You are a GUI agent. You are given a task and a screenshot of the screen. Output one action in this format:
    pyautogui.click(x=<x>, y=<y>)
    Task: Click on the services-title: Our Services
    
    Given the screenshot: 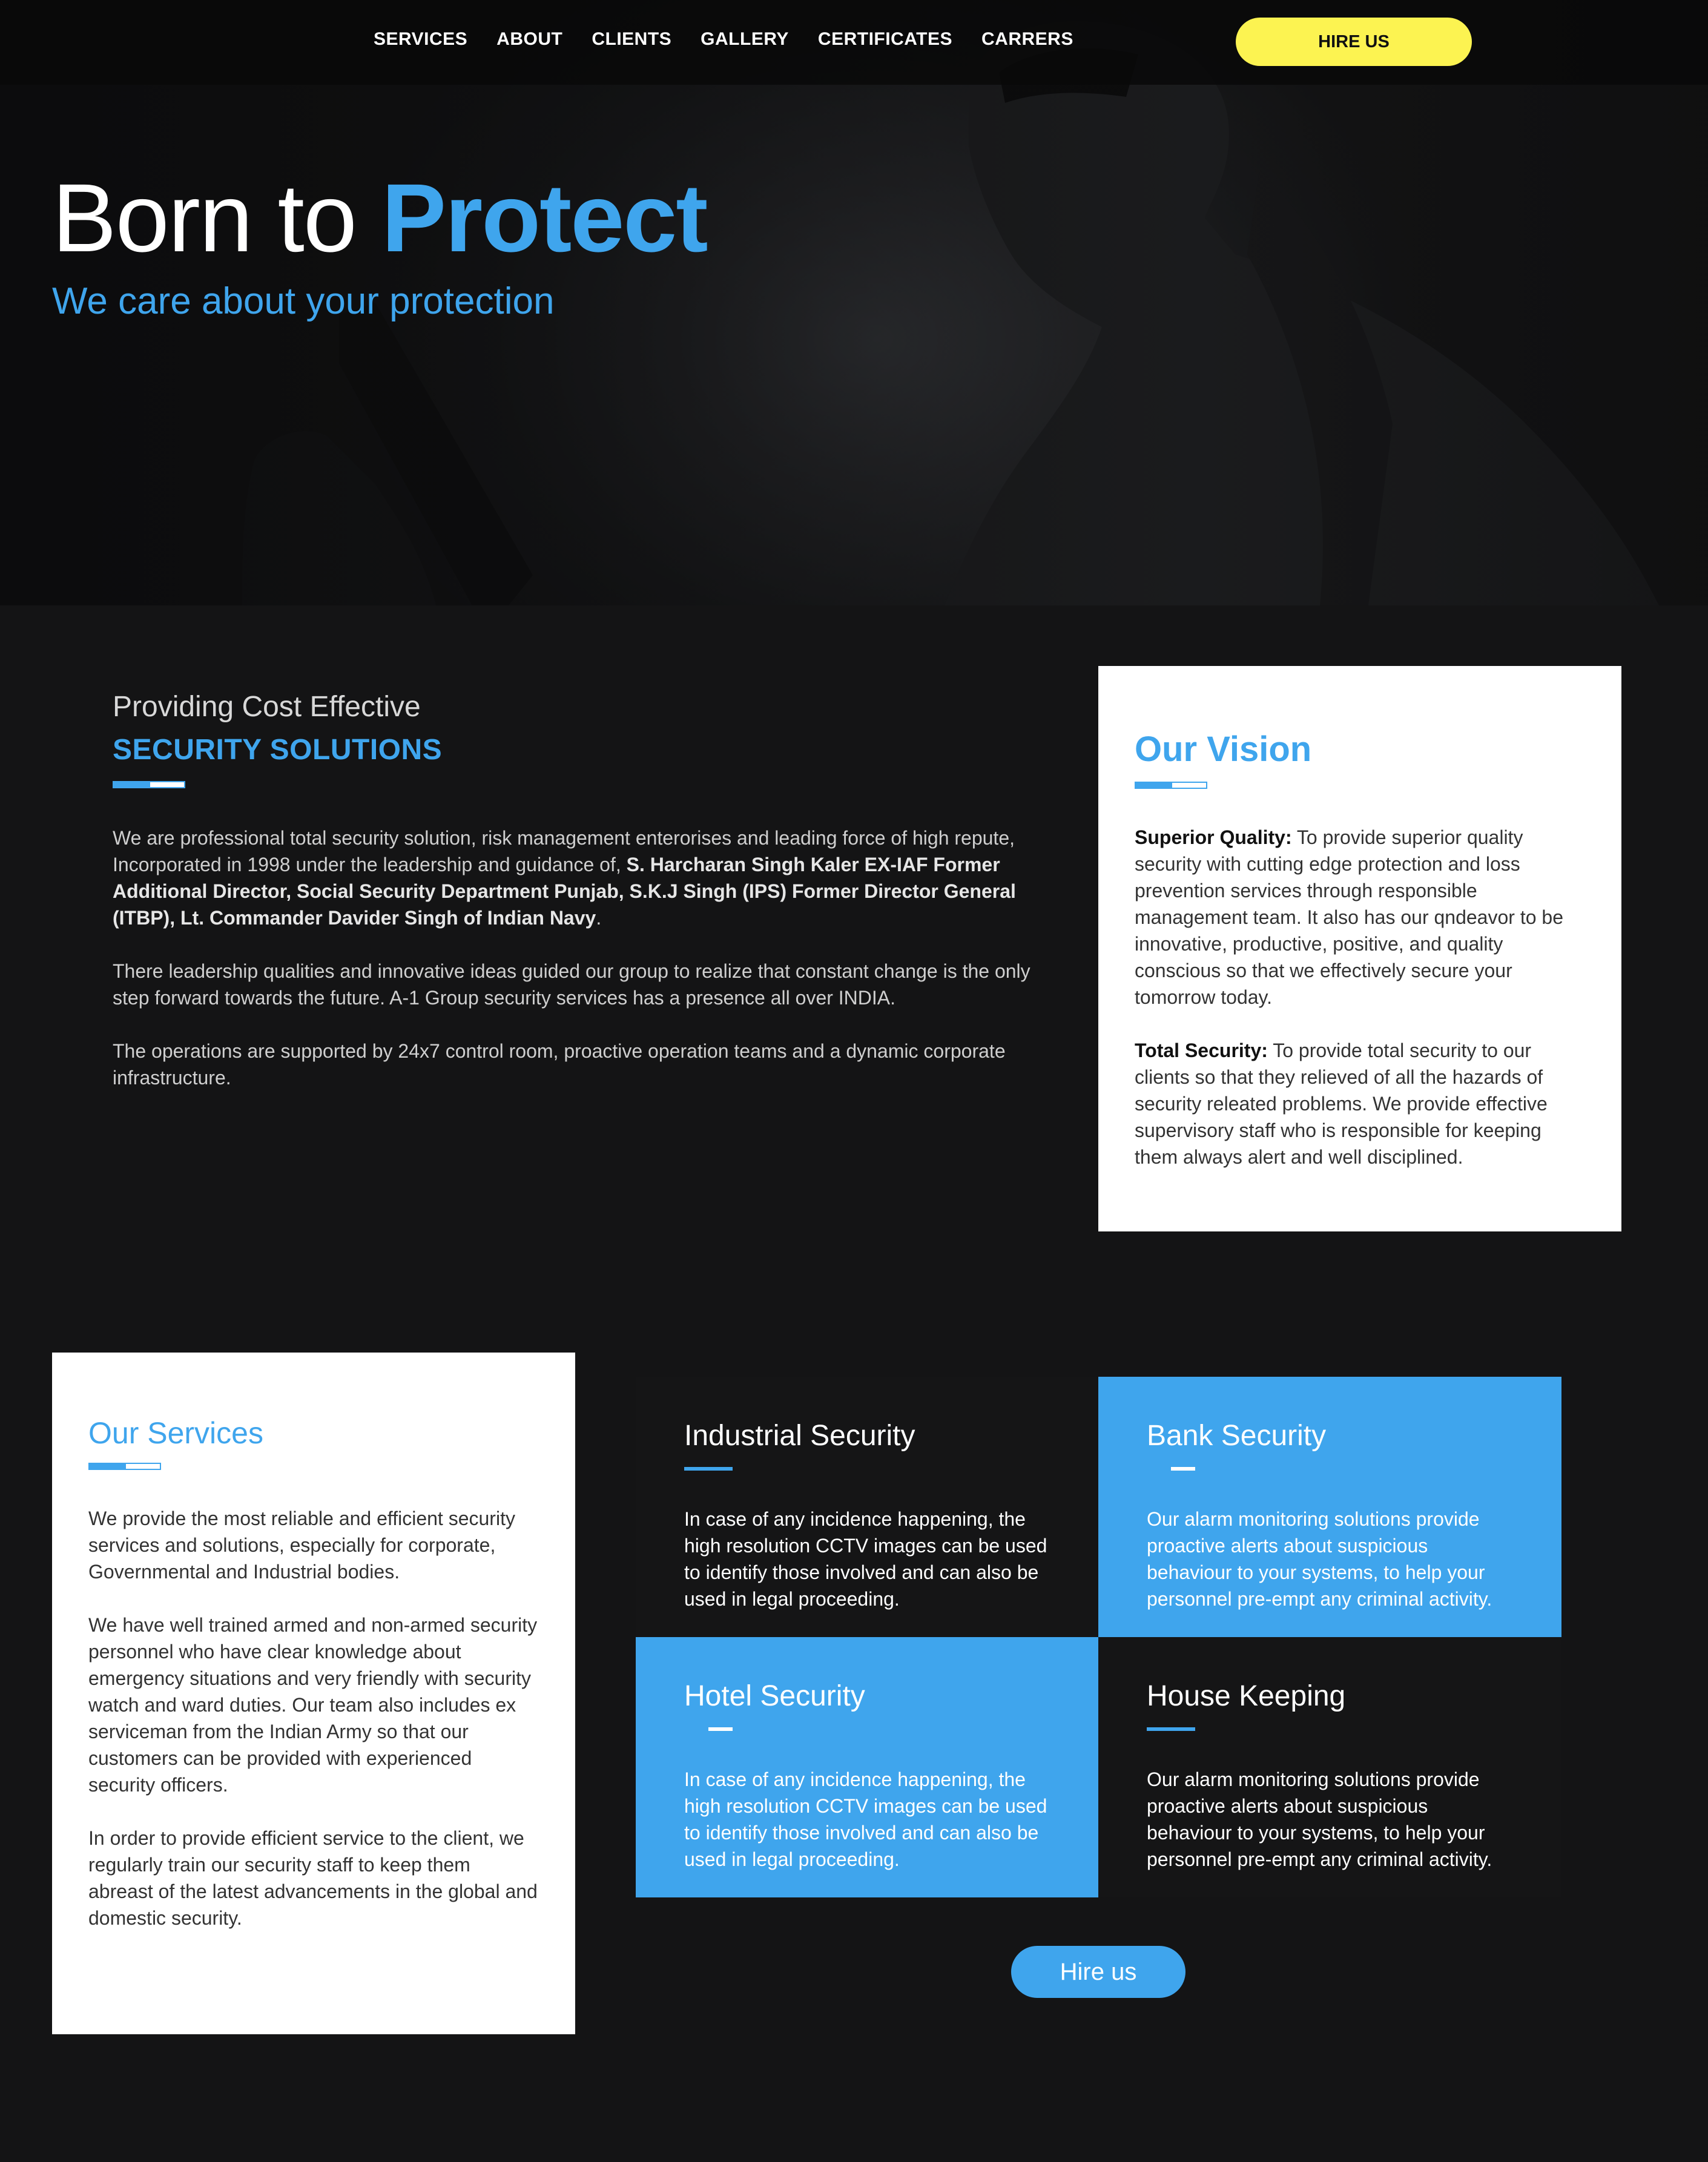 What is the action you would take?
    pyautogui.click(x=175, y=1433)
    